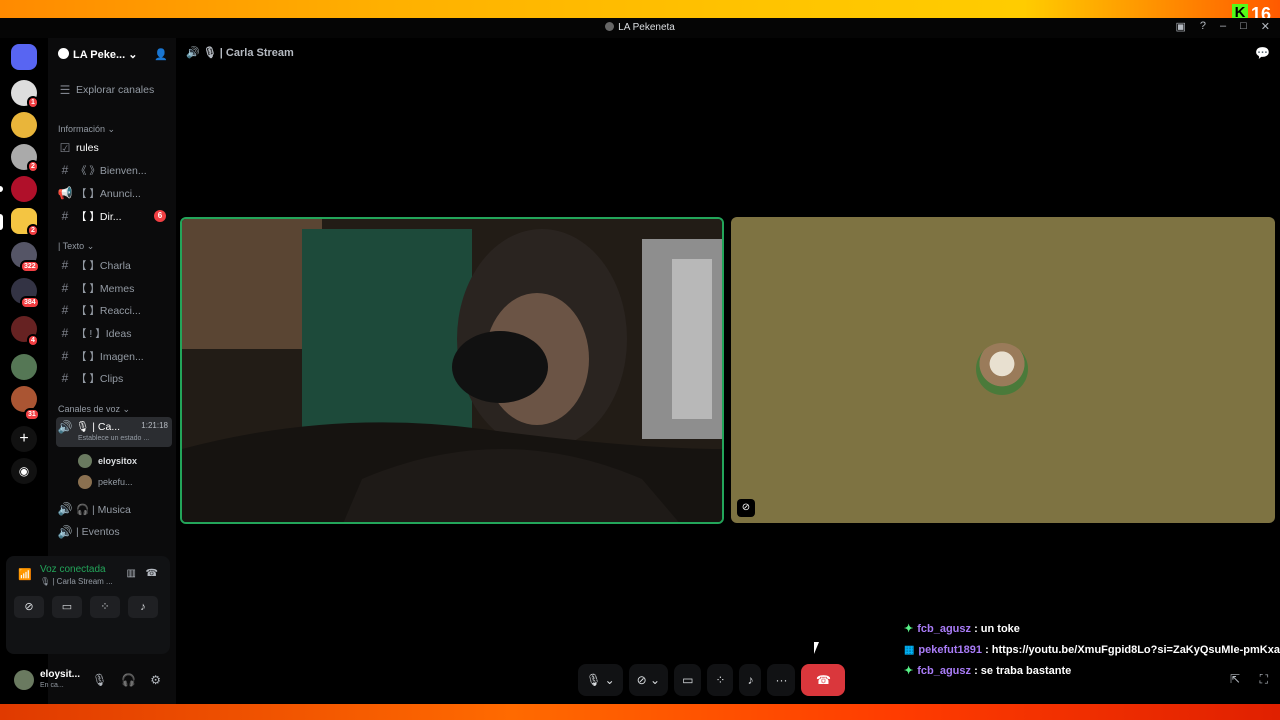 The image size is (1280, 720). I want to click on user-panel: eloysit... En ca... 🎙 🎧 ⚙, so click(88, 680).